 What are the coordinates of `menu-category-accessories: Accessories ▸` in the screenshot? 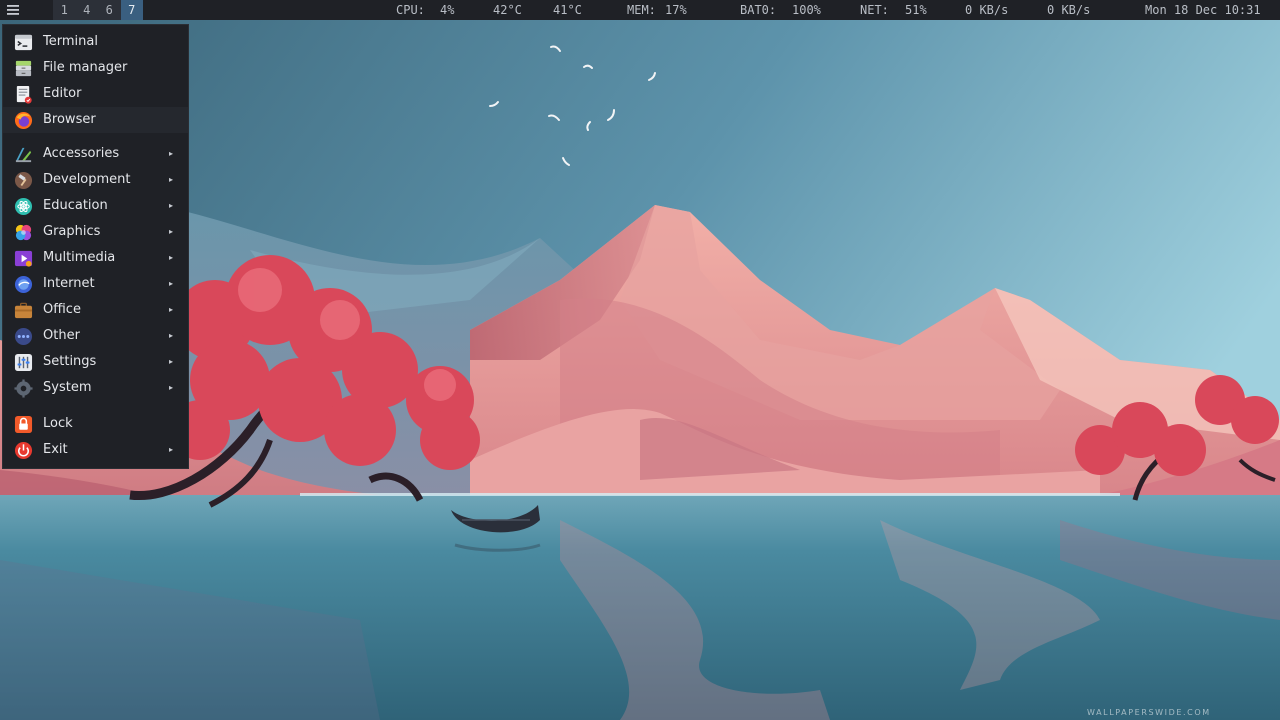 It's located at (95, 154).